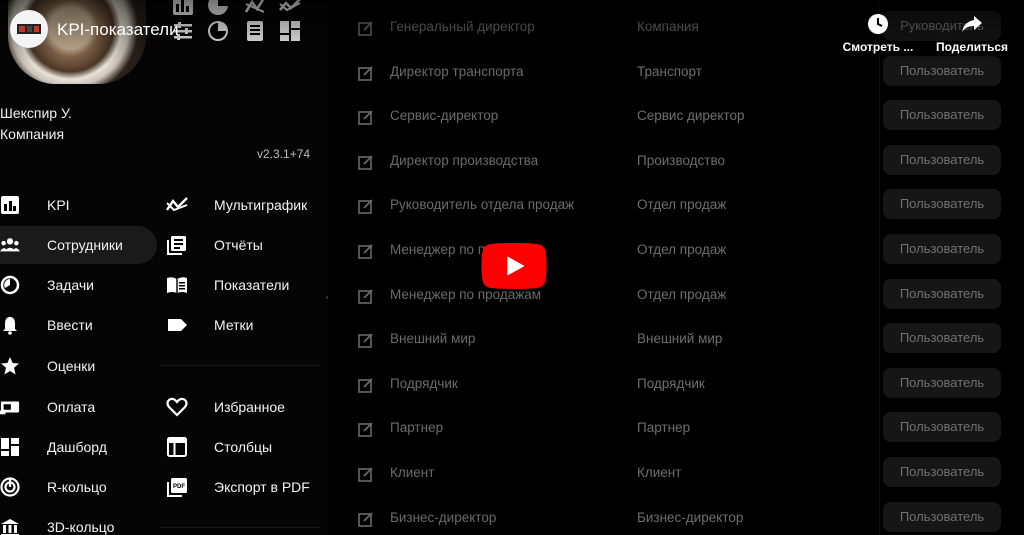  I want to click on nav-item-label: Оценки, so click(71, 366).